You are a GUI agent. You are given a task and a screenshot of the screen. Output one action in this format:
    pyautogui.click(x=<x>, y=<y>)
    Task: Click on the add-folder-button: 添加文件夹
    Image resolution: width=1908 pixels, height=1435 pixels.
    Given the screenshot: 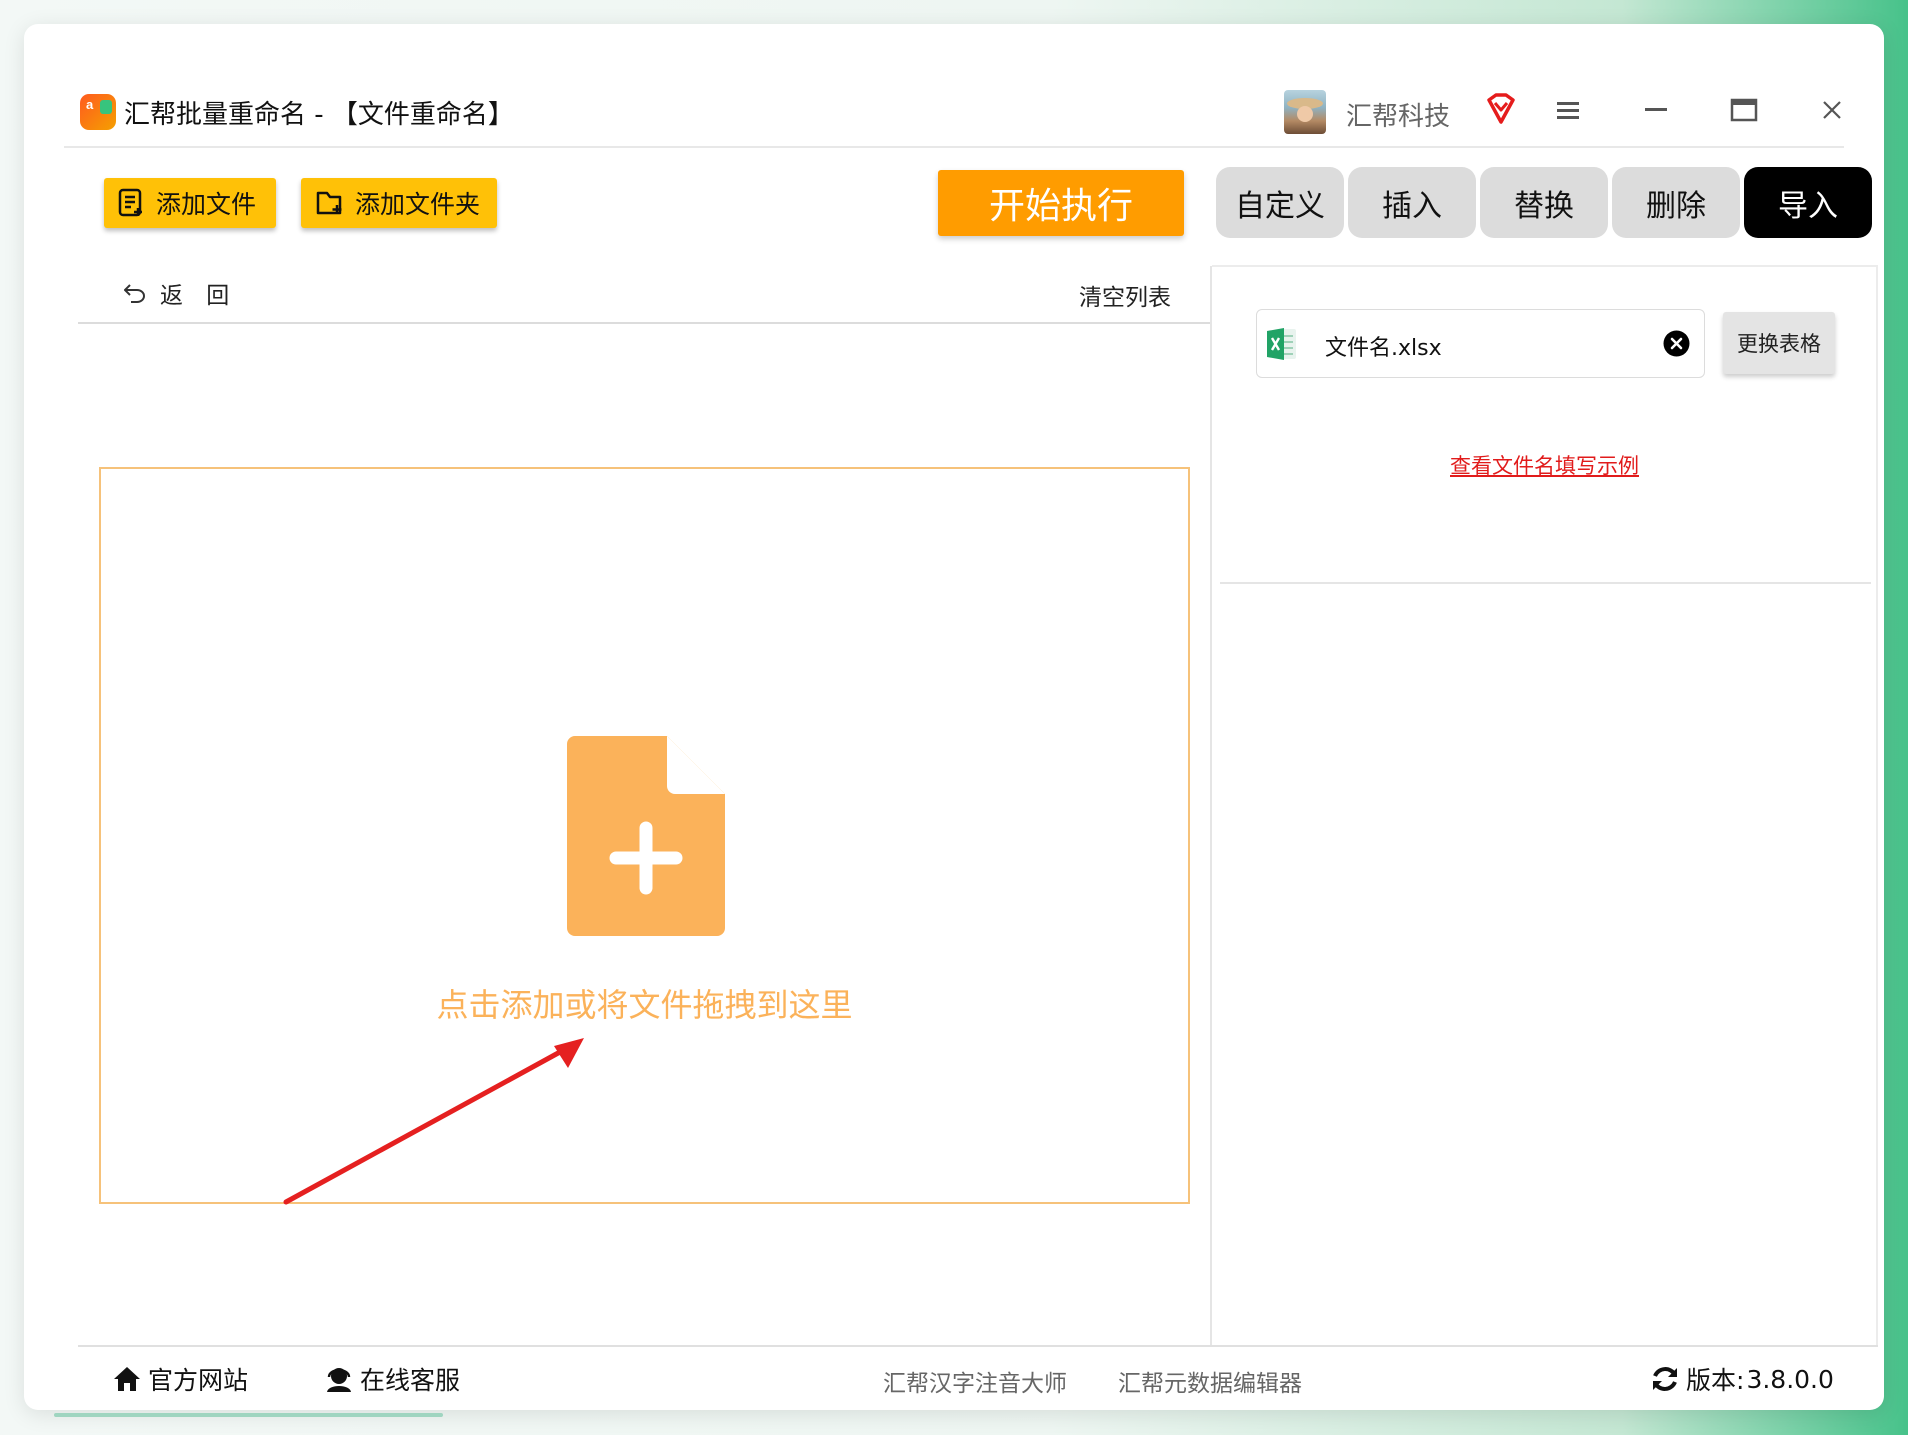 What is the action you would take?
    pyautogui.click(x=399, y=203)
    